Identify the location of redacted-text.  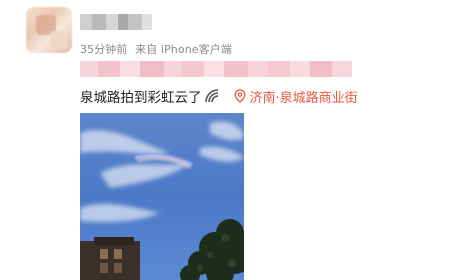
(216, 69).